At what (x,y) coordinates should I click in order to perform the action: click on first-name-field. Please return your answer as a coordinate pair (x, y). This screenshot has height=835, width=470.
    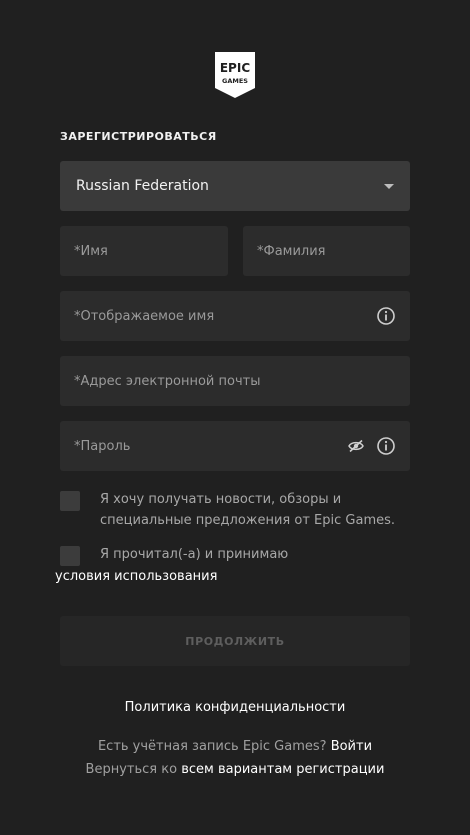
    Looking at the image, I should click on (144, 251).